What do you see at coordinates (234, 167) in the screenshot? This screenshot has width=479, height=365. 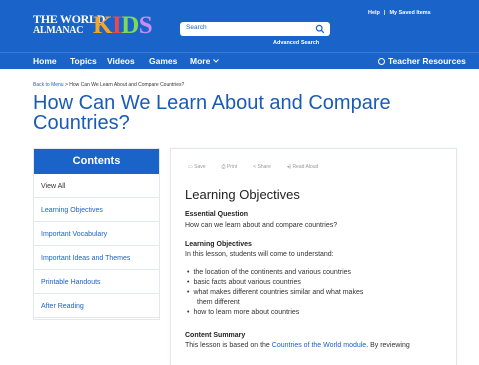 I see `print-button: ⎙ Print` at bounding box center [234, 167].